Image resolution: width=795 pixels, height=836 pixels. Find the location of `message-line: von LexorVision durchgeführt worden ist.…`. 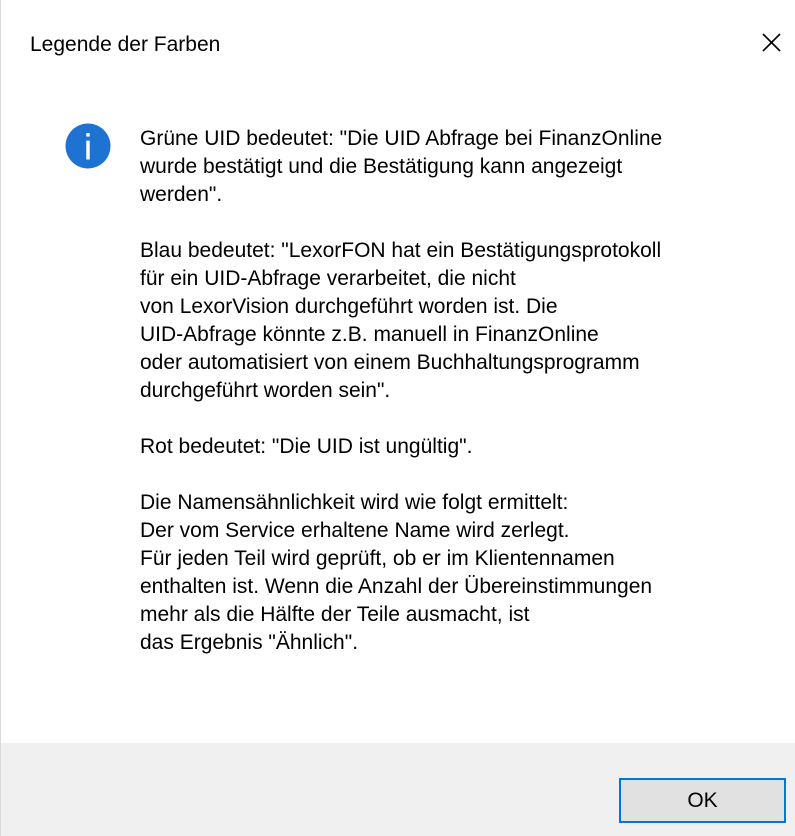

message-line: von LexorVision durchgeführt worden ist.… is located at coordinates (349, 306).